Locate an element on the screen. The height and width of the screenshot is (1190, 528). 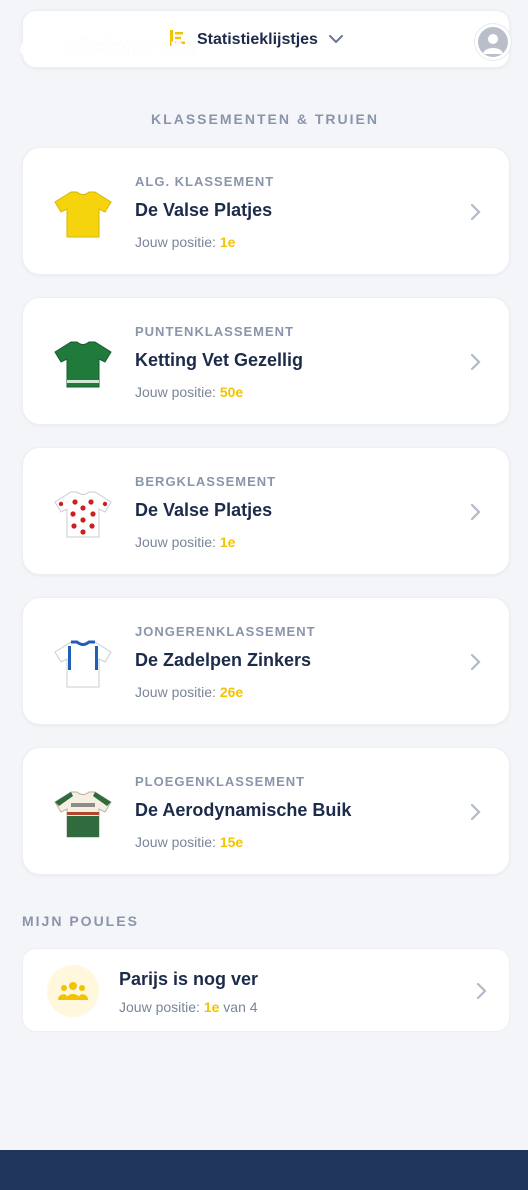
stats-dropdown-label: Statistieklijstjes is located at coordinates (257, 39).